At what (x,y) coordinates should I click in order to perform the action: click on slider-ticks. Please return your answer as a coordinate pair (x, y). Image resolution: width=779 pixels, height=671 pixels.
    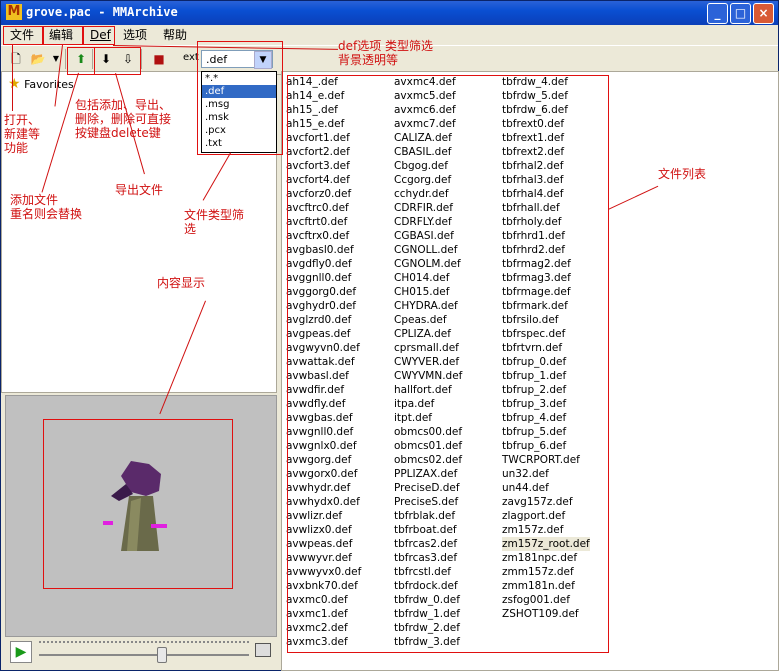
    Looking at the image, I should click on (144, 644).